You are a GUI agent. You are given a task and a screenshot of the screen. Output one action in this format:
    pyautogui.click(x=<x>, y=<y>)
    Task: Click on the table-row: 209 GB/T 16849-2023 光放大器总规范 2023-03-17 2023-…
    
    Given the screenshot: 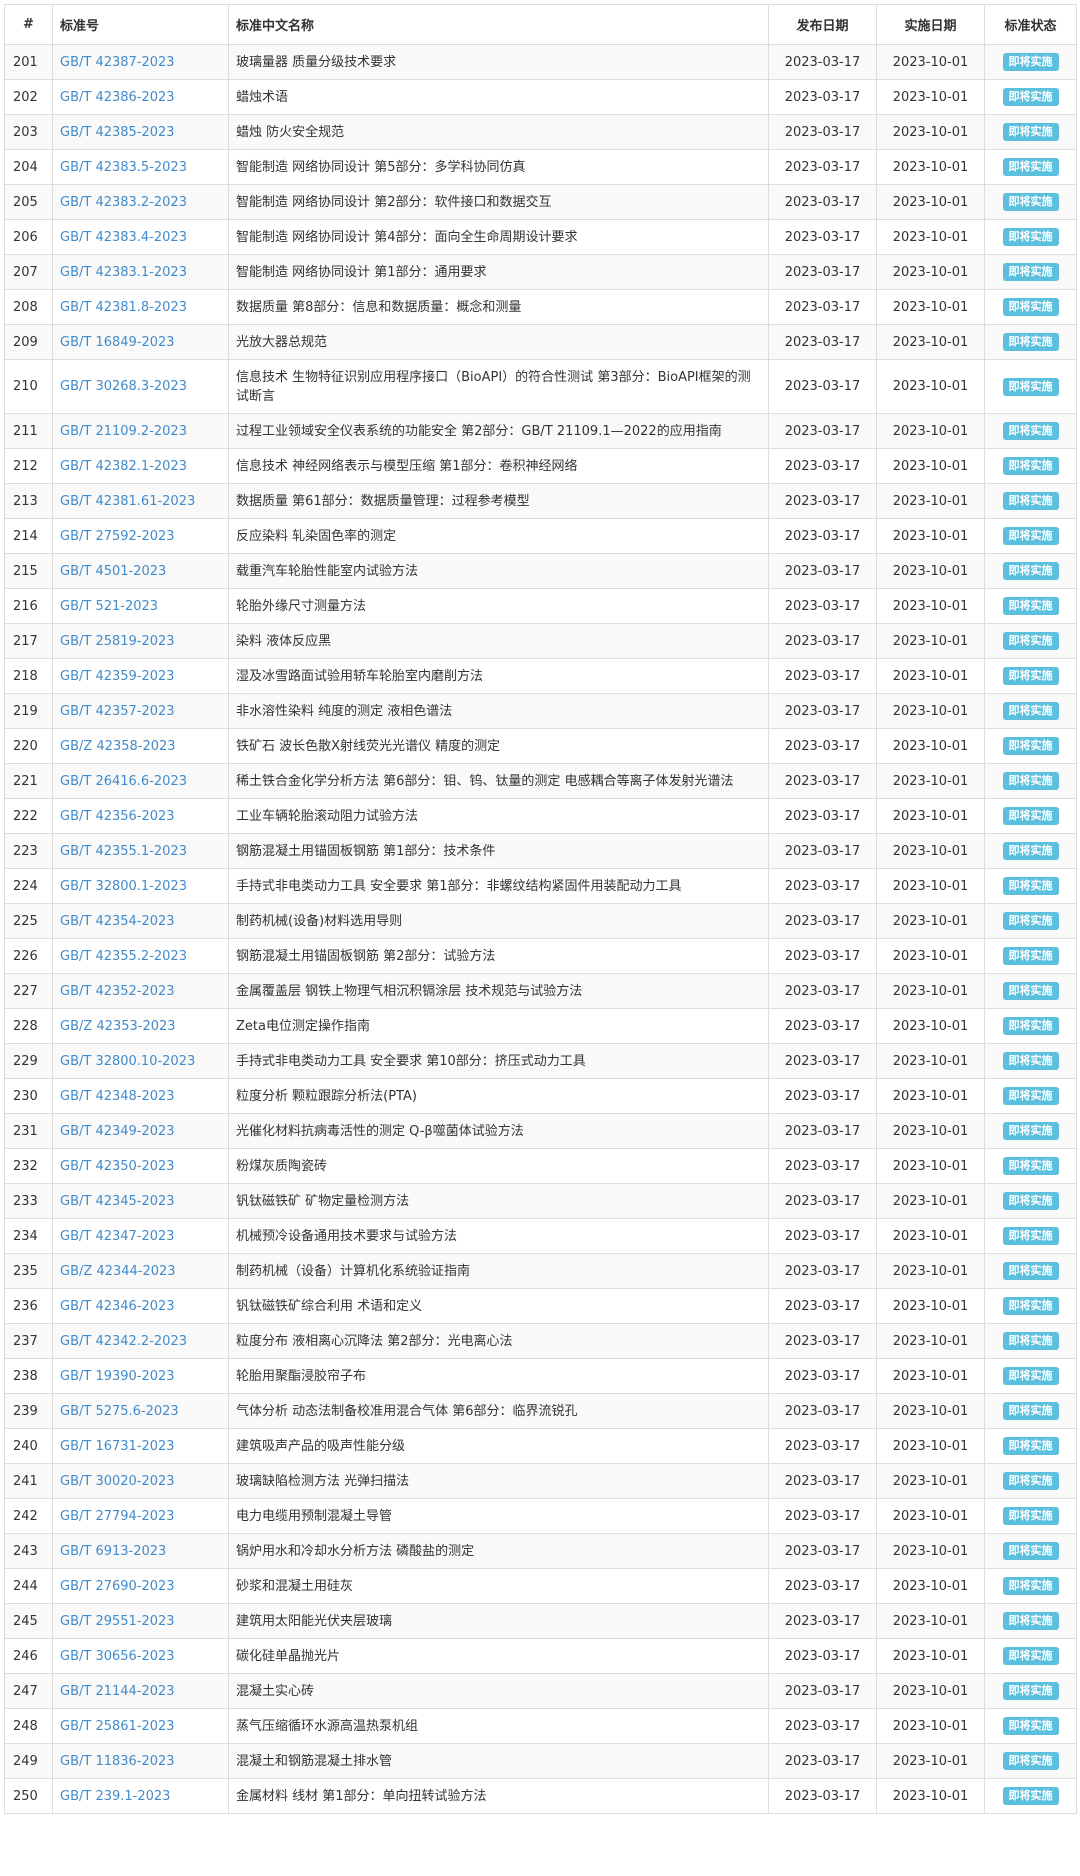 What is the action you would take?
    pyautogui.click(x=540, y=342)
    